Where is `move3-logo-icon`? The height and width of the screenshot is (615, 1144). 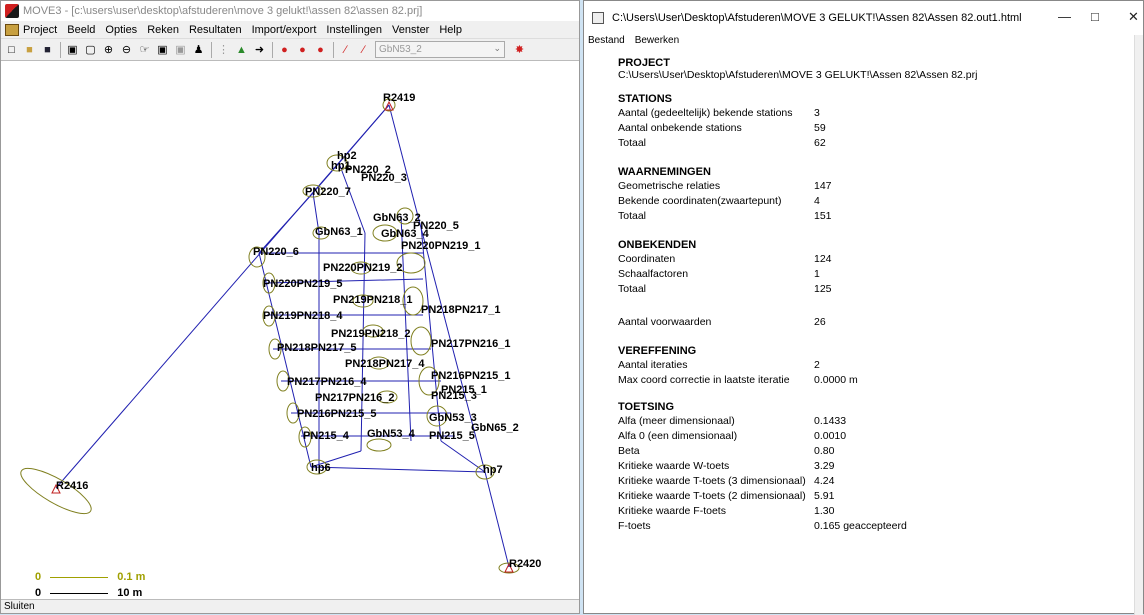 move3-logo-icon is located at coordinates (12, 11).